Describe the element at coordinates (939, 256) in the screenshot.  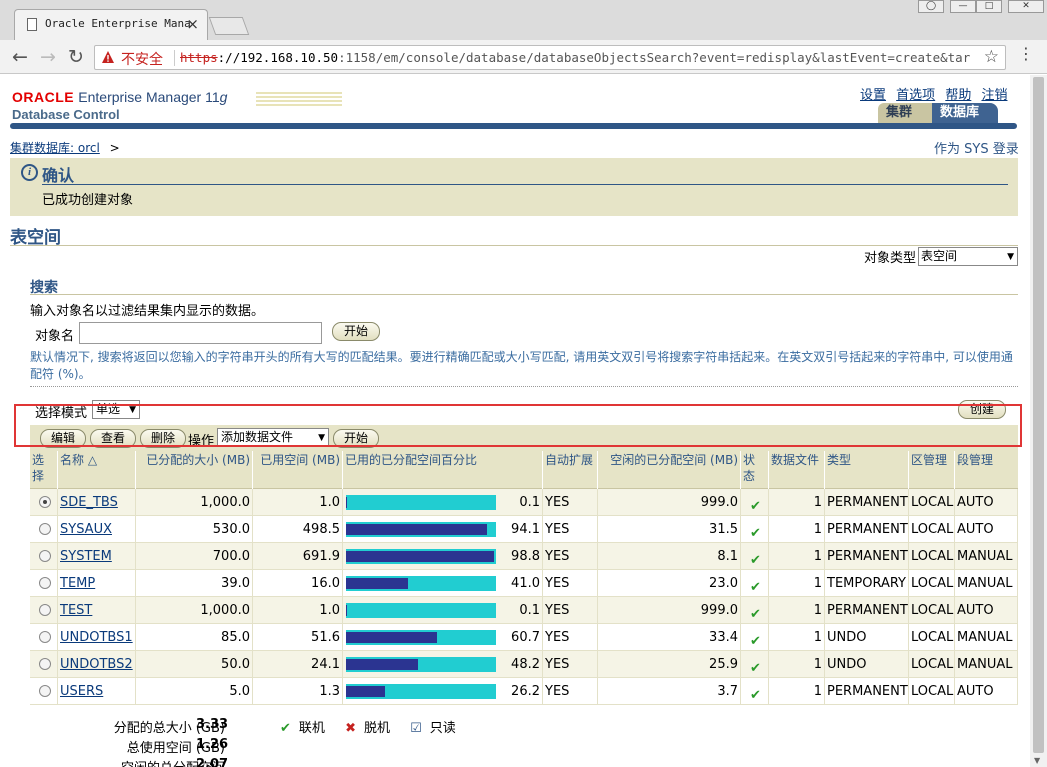
I see `object-type-value: 表空间` at that location.